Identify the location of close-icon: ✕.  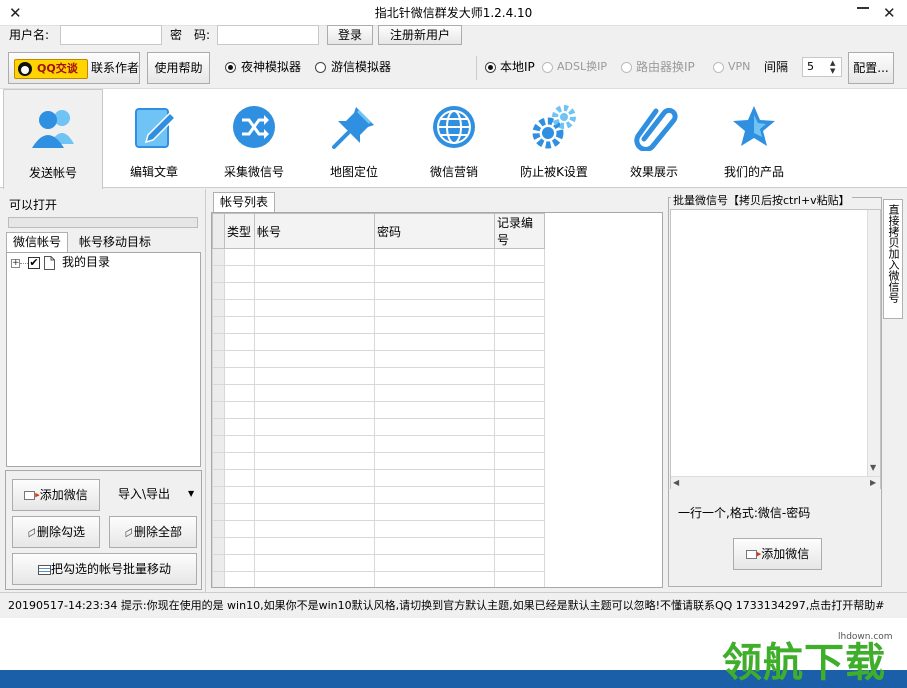
(15, 13).